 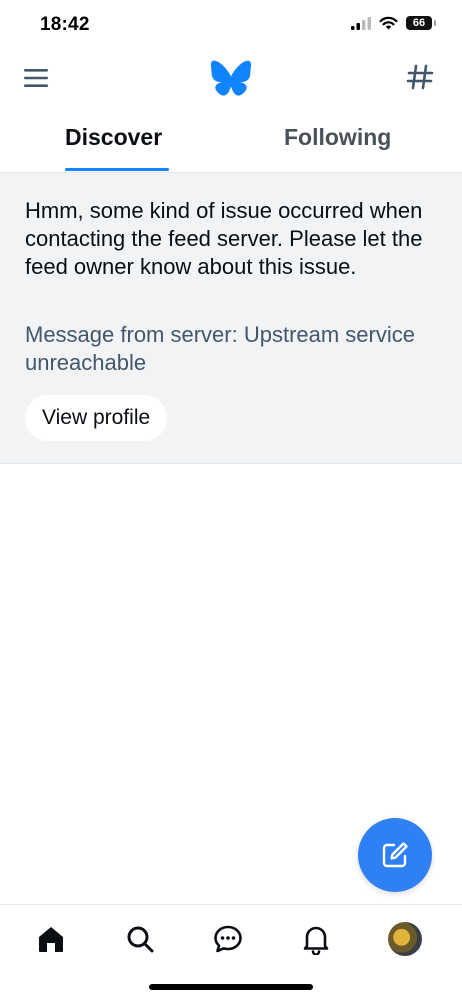 What do you see at coordinates (231, 26) in the screenshot?
I see `status-bar: 18:42 66` at bounding box center [231, 26].